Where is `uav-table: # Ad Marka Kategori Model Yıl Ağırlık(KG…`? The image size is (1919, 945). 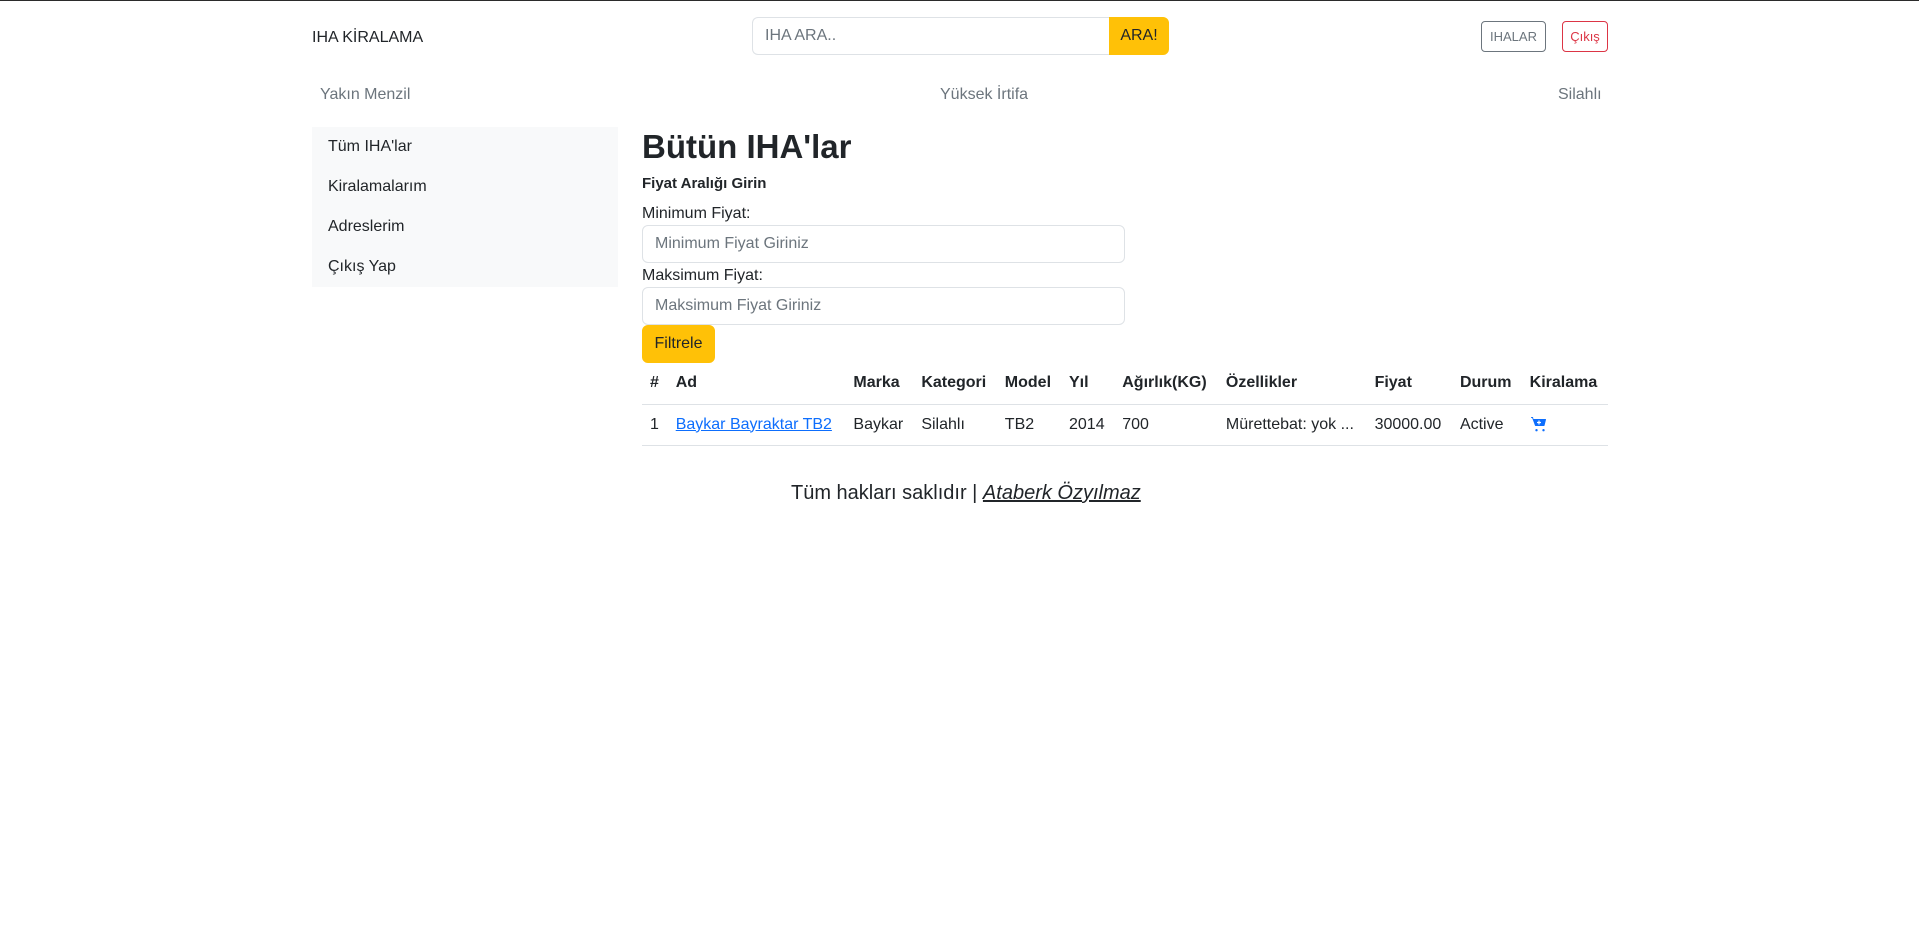
uav-table: # Ad Marka Kategori Model Yıl Ağırlık(KG… is located at coordinates (1125, 404).